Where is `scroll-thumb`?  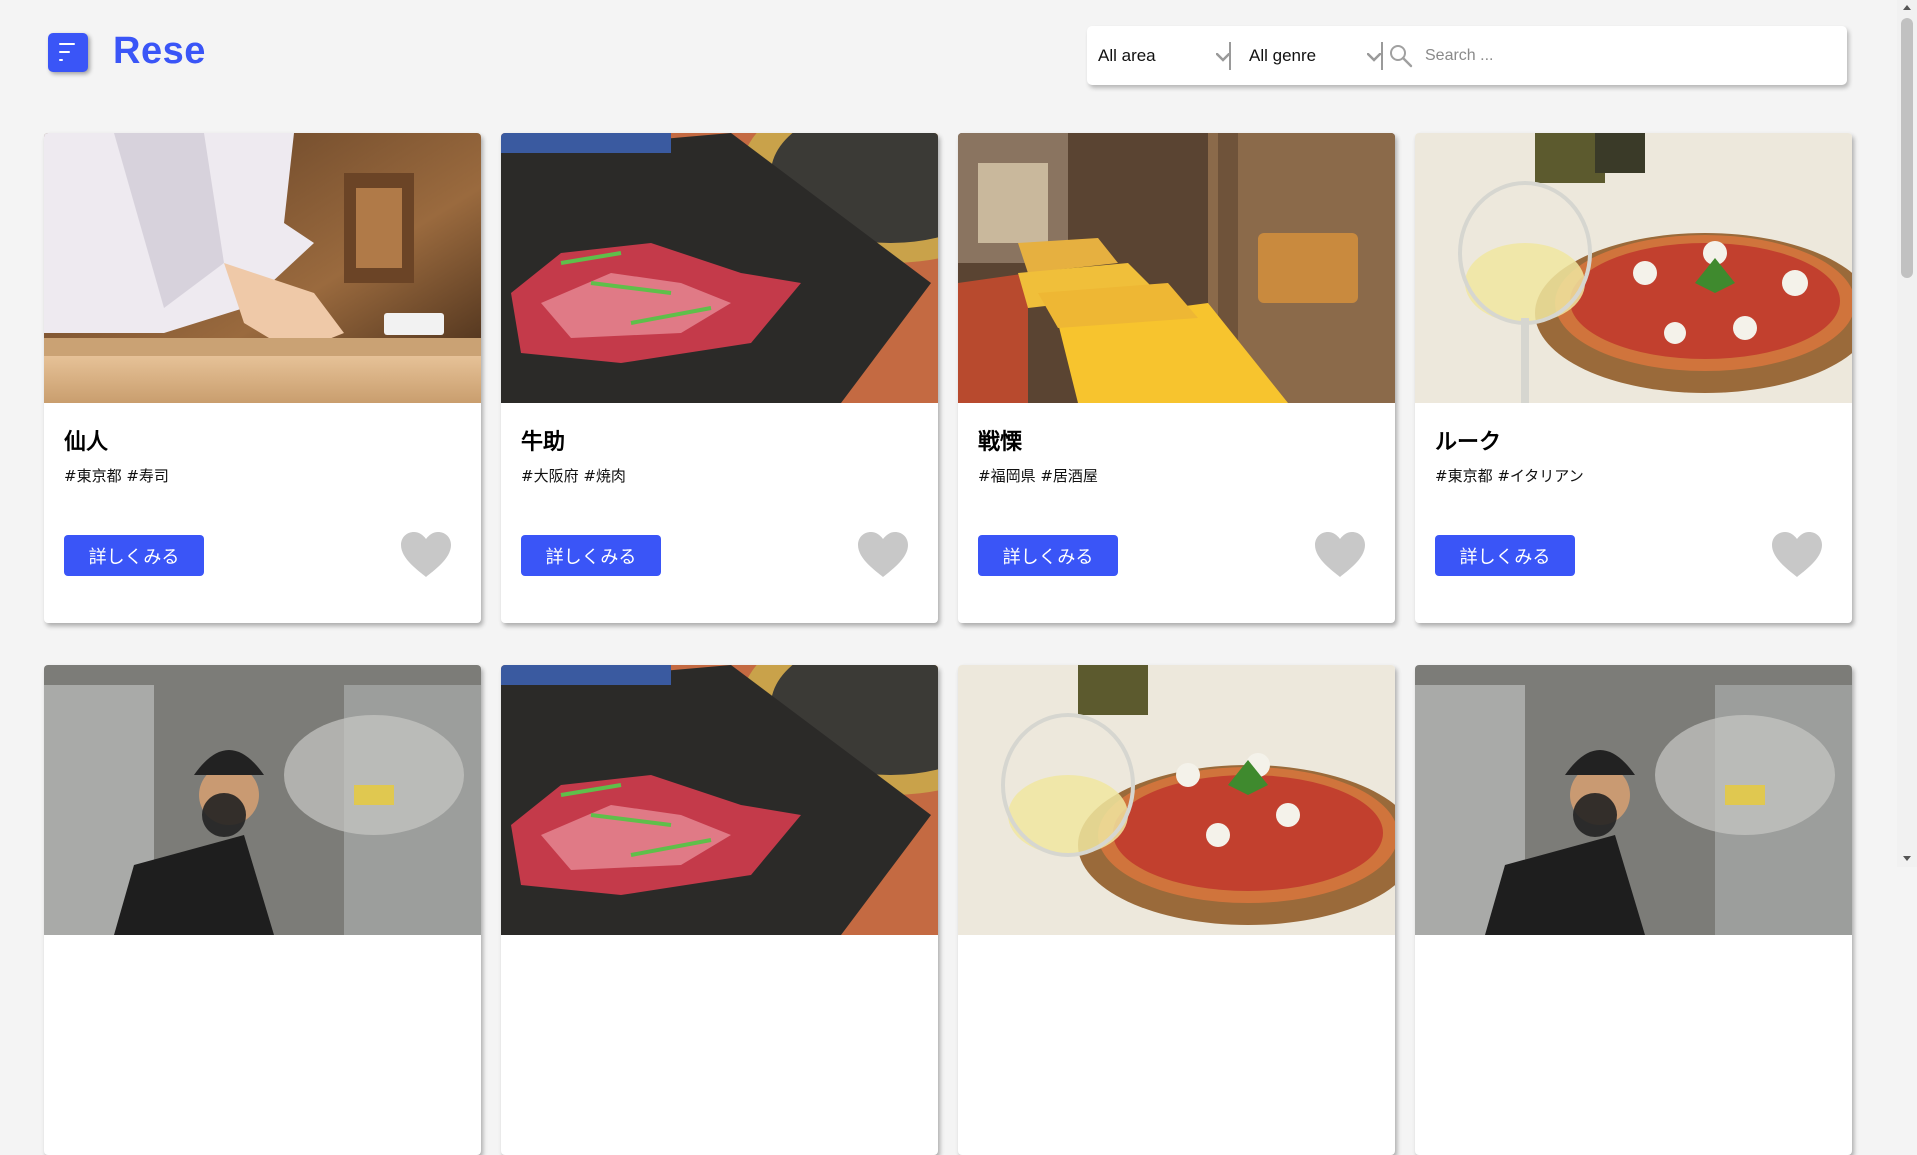 scroll-thumb is located at coordinates (1907, 148).